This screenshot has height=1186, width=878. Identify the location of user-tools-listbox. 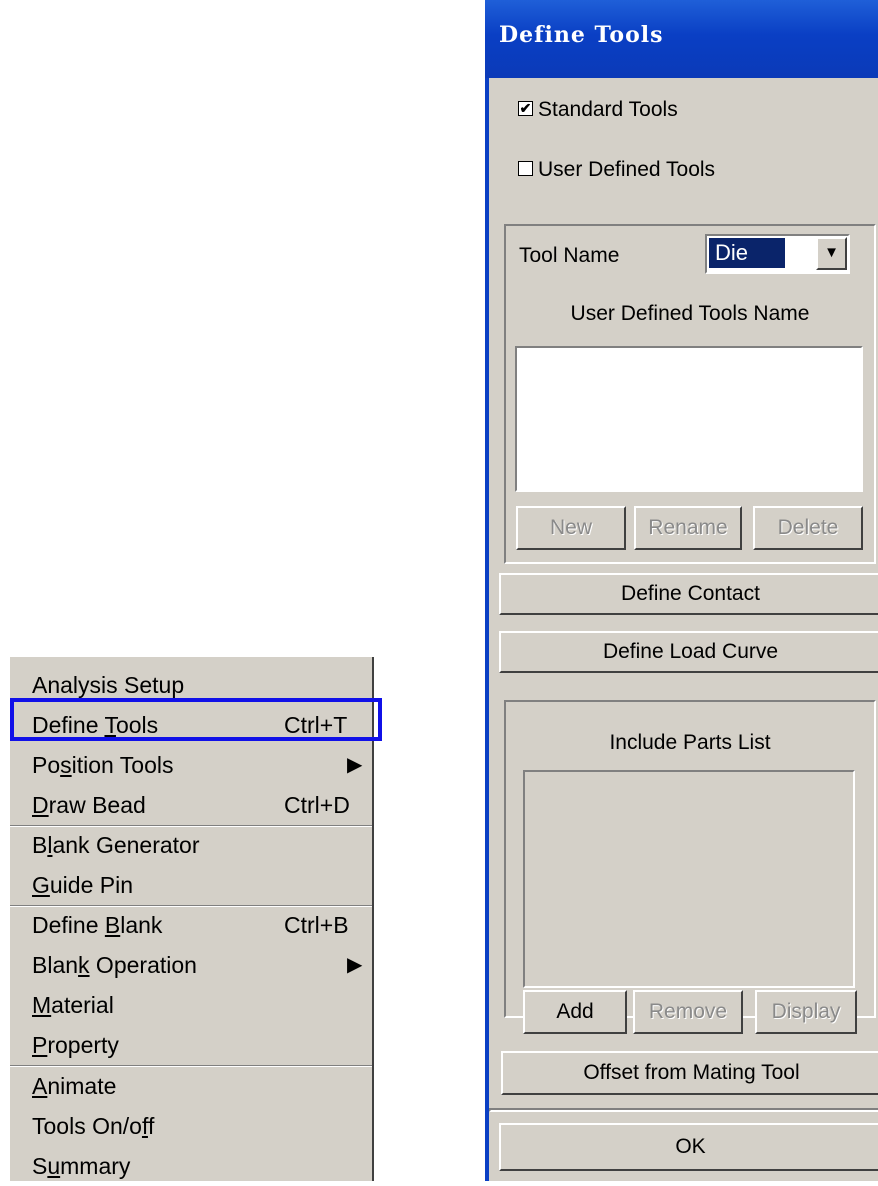
(689, 419).